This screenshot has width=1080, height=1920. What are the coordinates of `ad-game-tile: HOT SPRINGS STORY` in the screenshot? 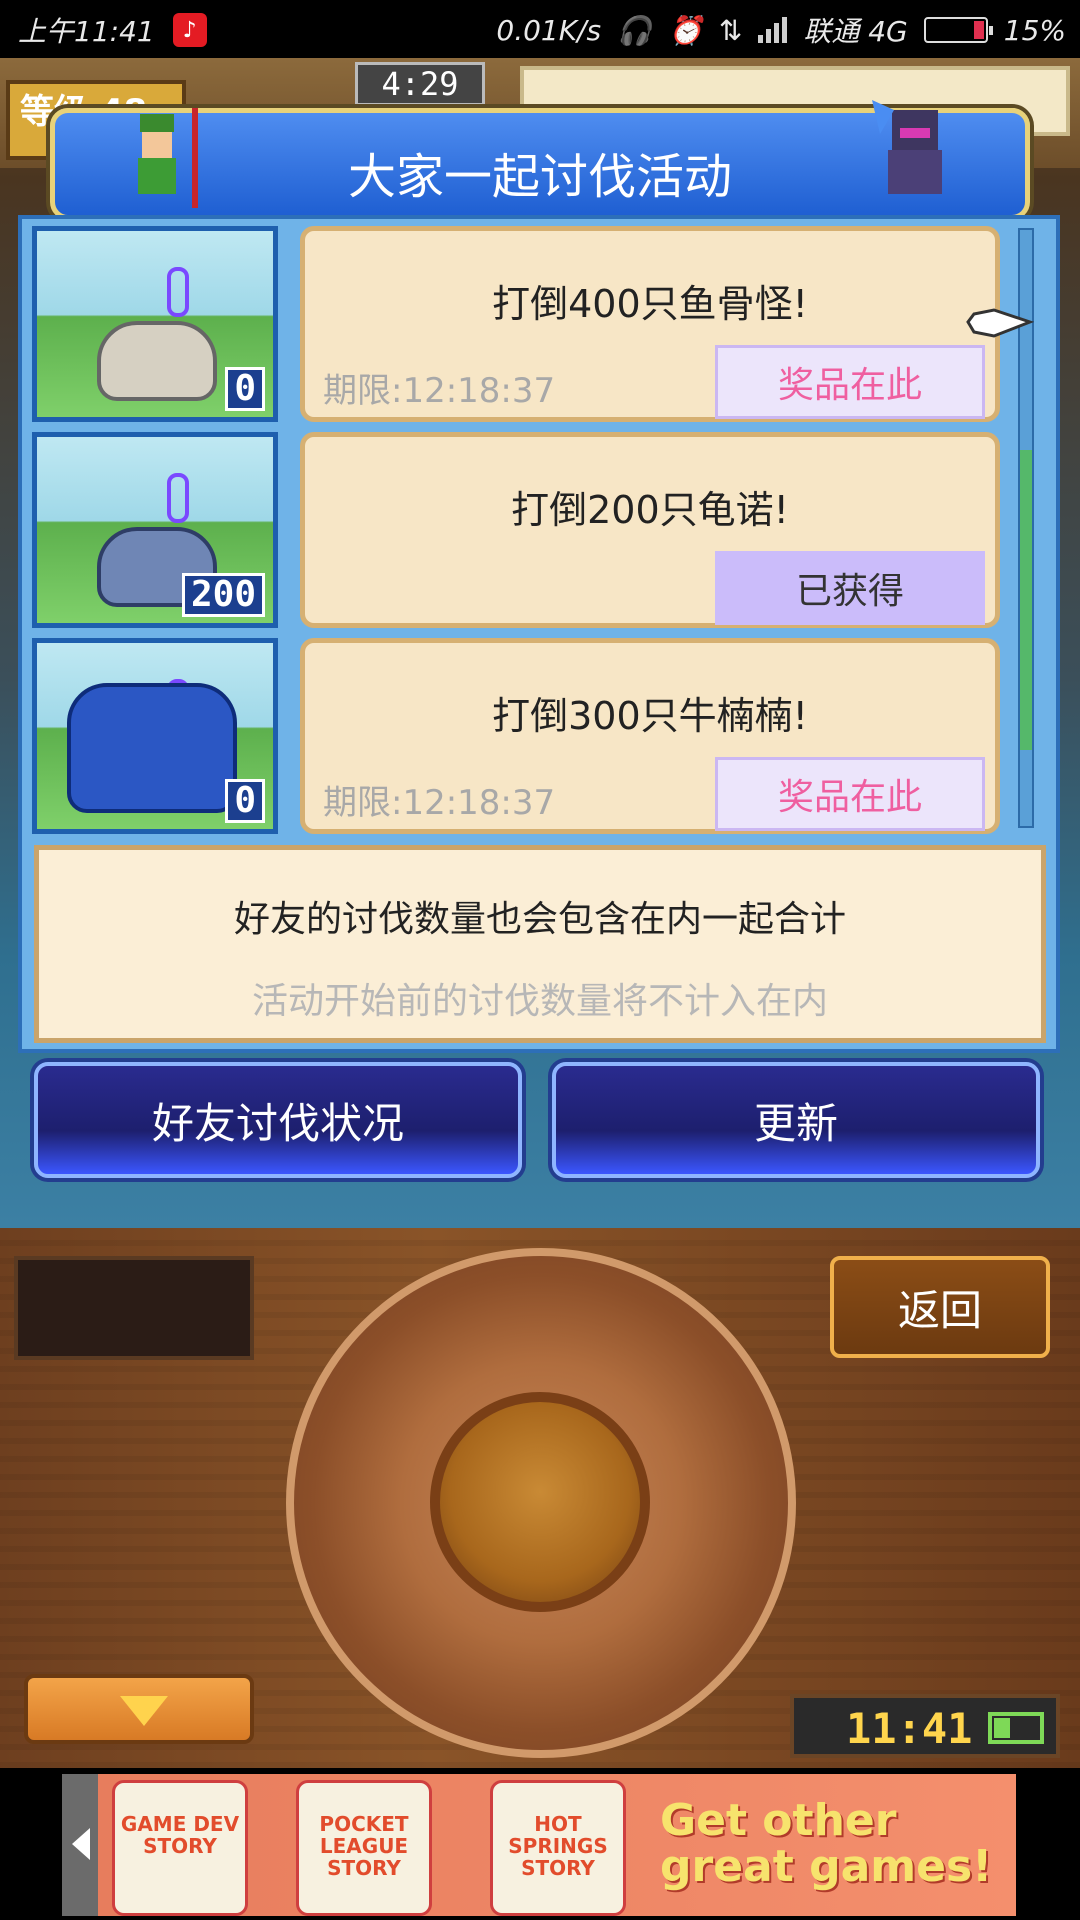 It's located at (558, 1848).